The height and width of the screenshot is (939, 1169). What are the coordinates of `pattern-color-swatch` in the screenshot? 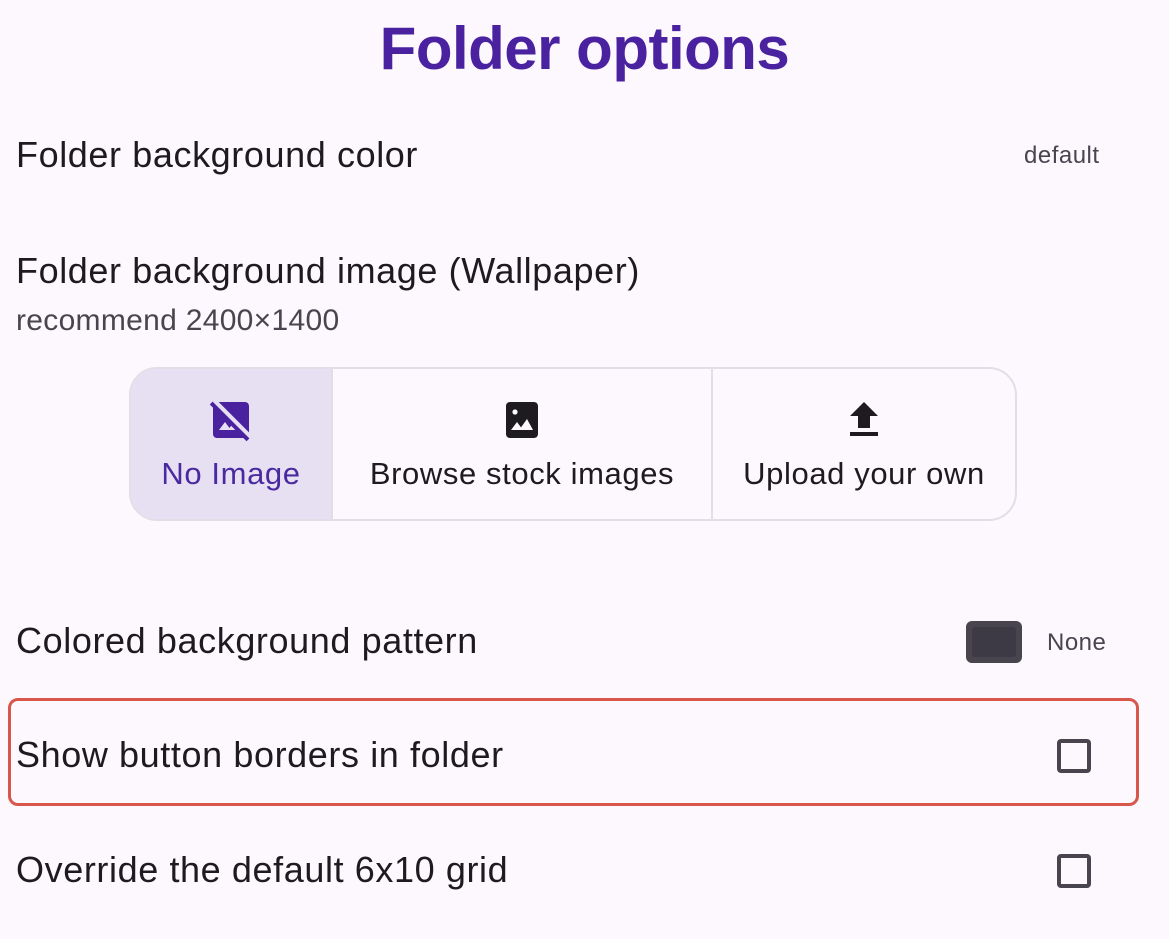 It's located at (994, 642).